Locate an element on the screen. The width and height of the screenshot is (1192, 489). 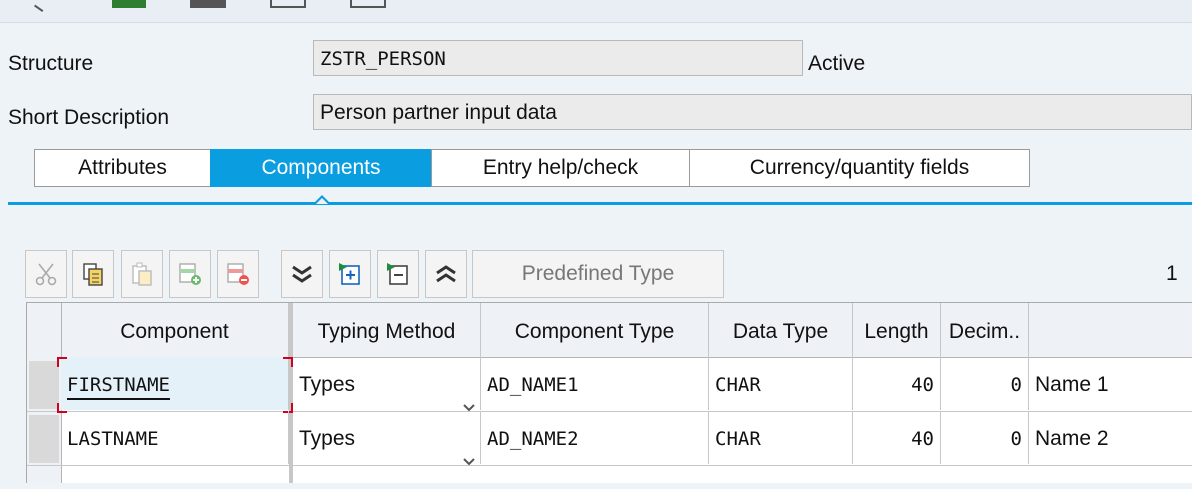
delete-row-button is located at coordinates (238, 274).